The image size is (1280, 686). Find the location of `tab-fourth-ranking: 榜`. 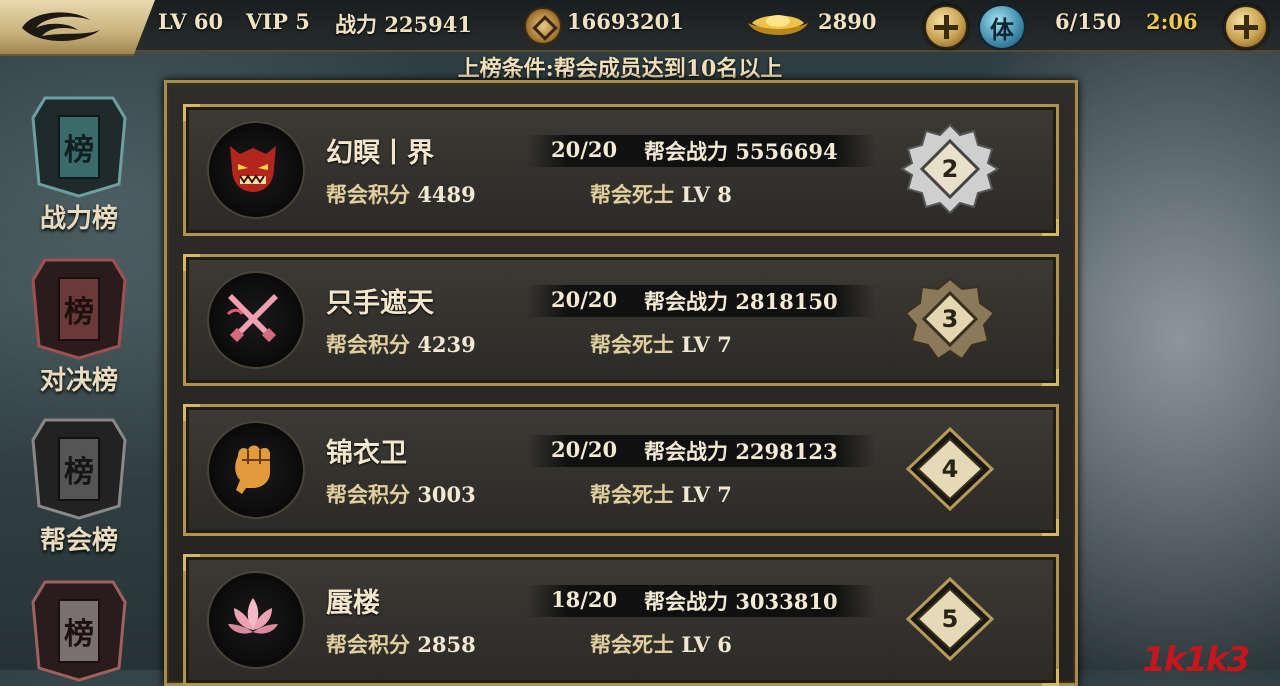

tab-fourth-ranking: 榜 is located at coordinates (79, 629).